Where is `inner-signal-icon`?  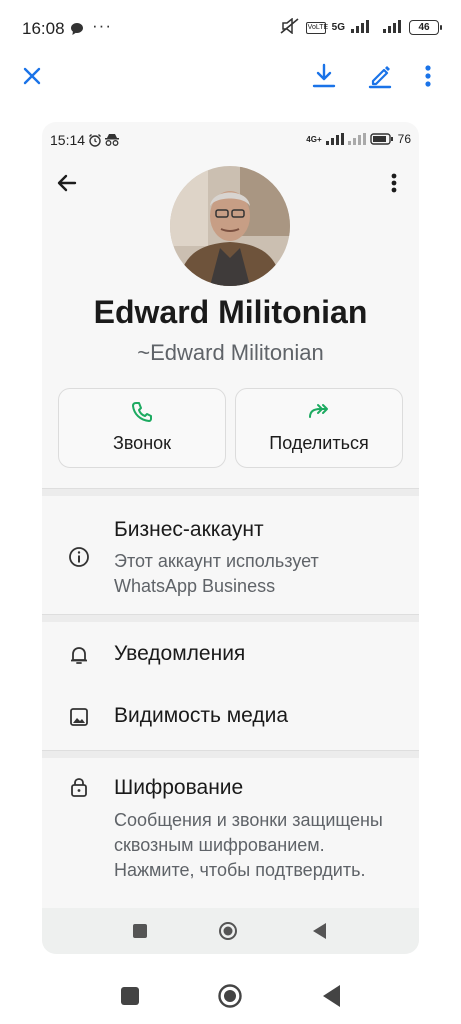
inner-signal-icon is located at coordinates (334, 139).